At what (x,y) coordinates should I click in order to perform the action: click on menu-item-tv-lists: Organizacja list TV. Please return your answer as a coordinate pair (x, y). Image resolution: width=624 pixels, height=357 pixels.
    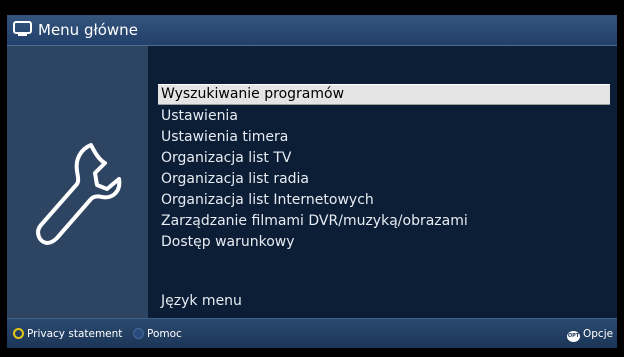
    Looking at the image, I should click on (384, 158).